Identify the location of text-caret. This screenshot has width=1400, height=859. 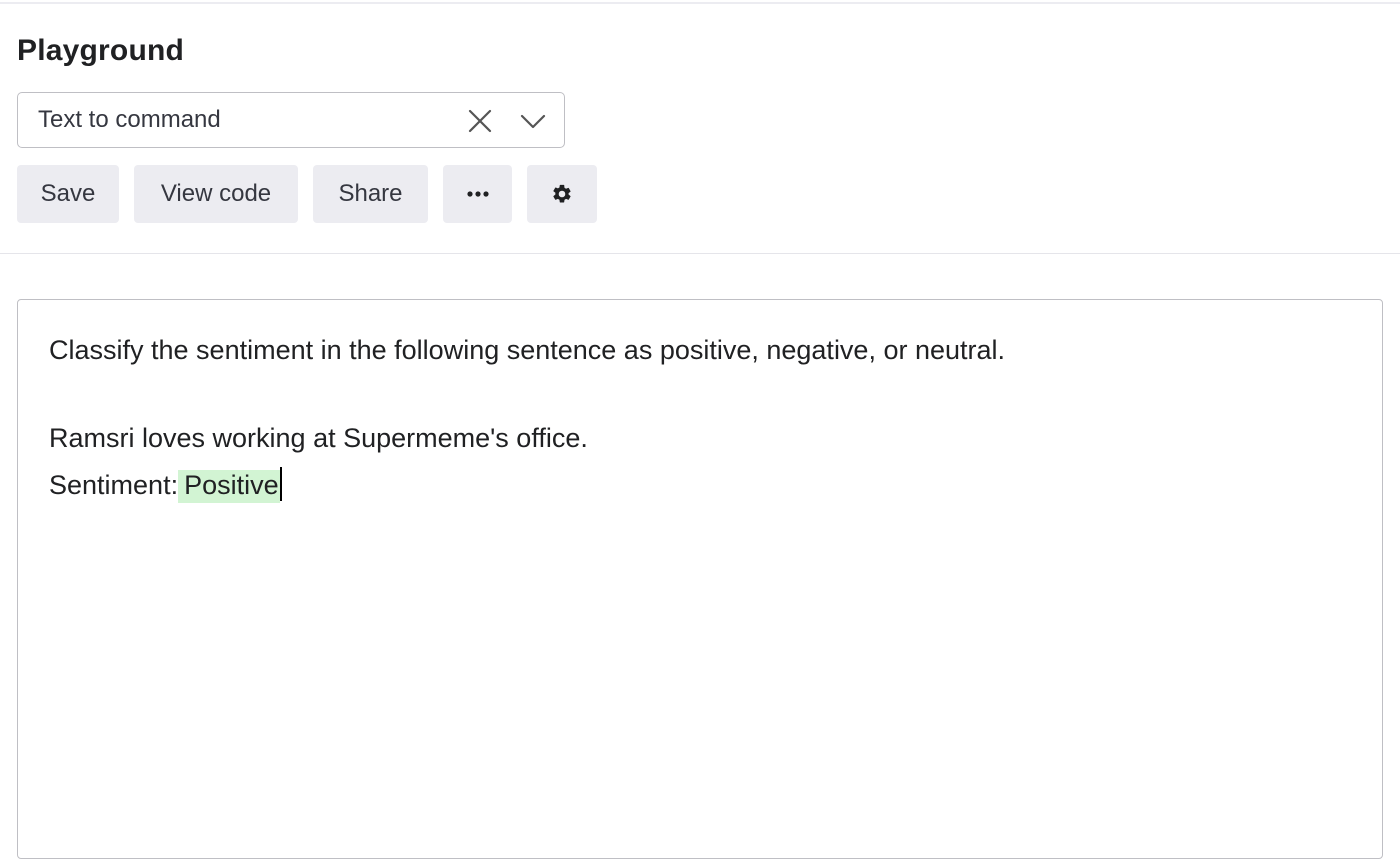
(280, 484).